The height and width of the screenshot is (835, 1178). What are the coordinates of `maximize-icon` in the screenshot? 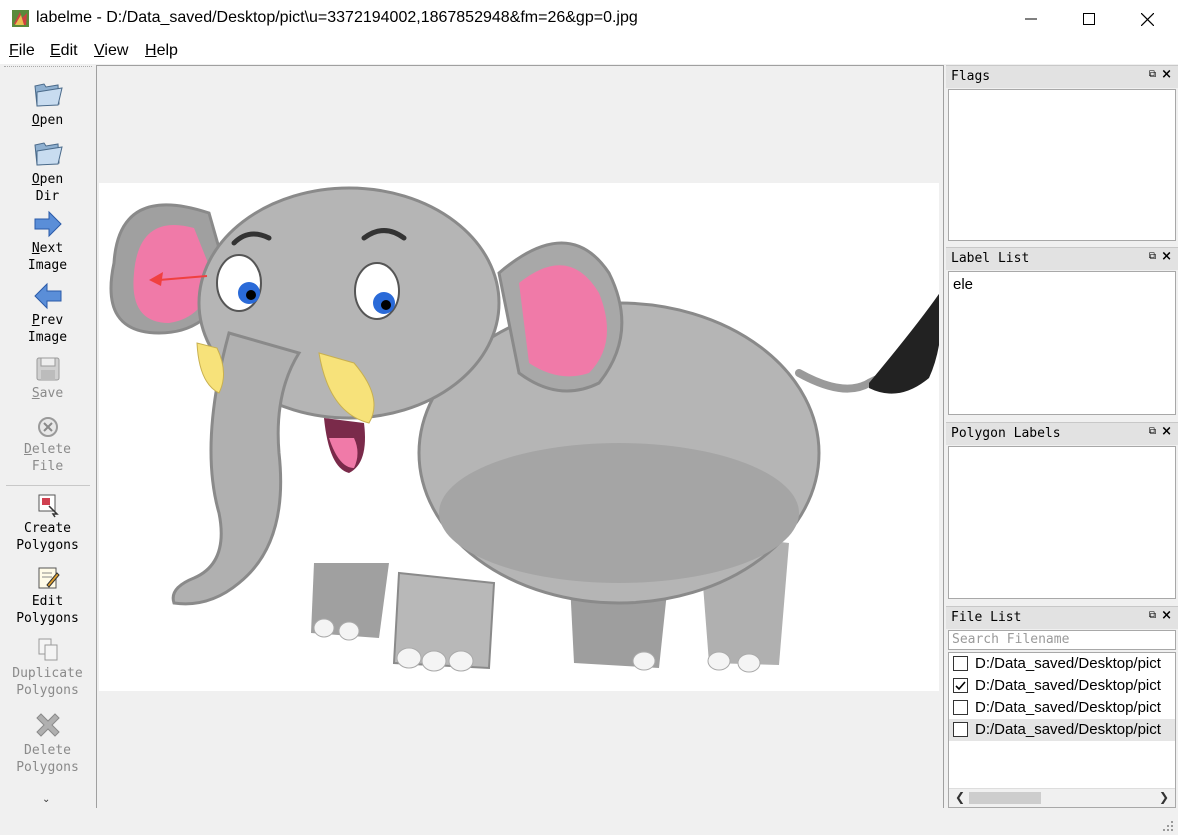 It's located at (1089, 19).